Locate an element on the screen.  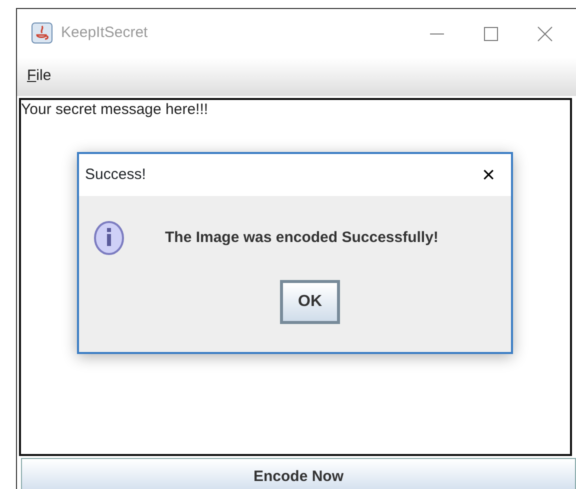
app-icon is located at coordinates (42, 33).